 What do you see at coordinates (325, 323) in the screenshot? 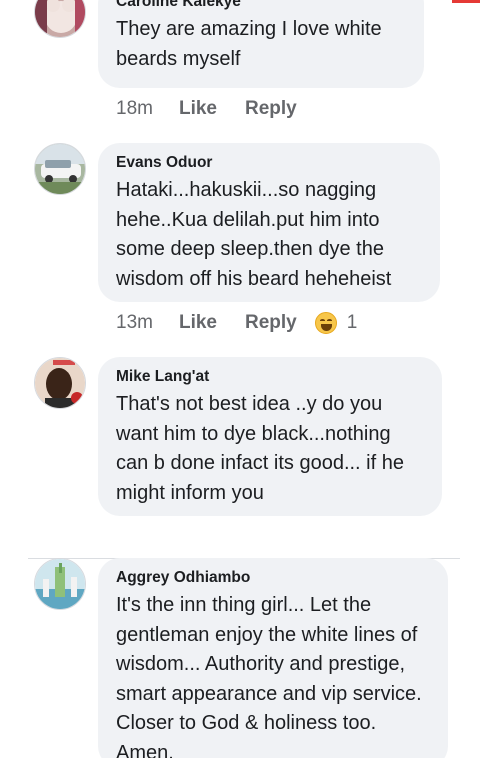
I see `laughing-emoji-icon` at bounding box center [325, 323].